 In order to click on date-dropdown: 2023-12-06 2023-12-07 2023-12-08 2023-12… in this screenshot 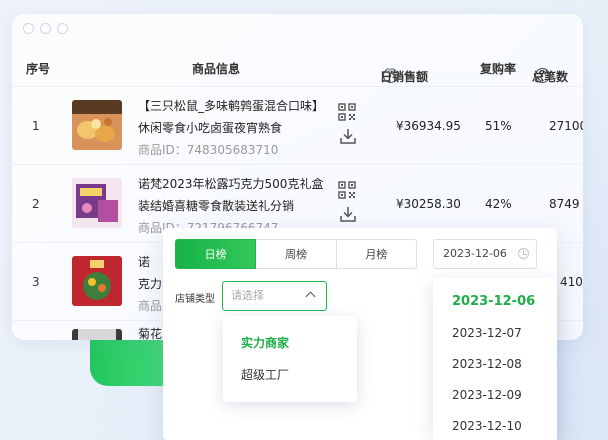, I will do `click(495, 359)`.